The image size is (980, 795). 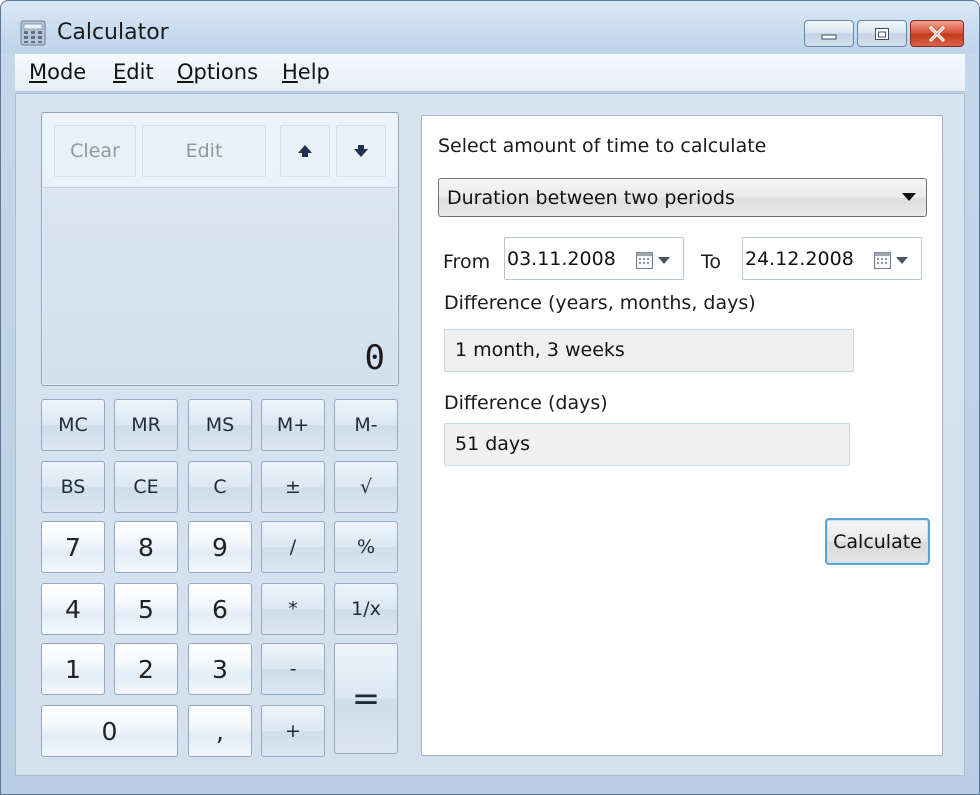 I want to click on menu-options: Options, so click(x=217, y=72).